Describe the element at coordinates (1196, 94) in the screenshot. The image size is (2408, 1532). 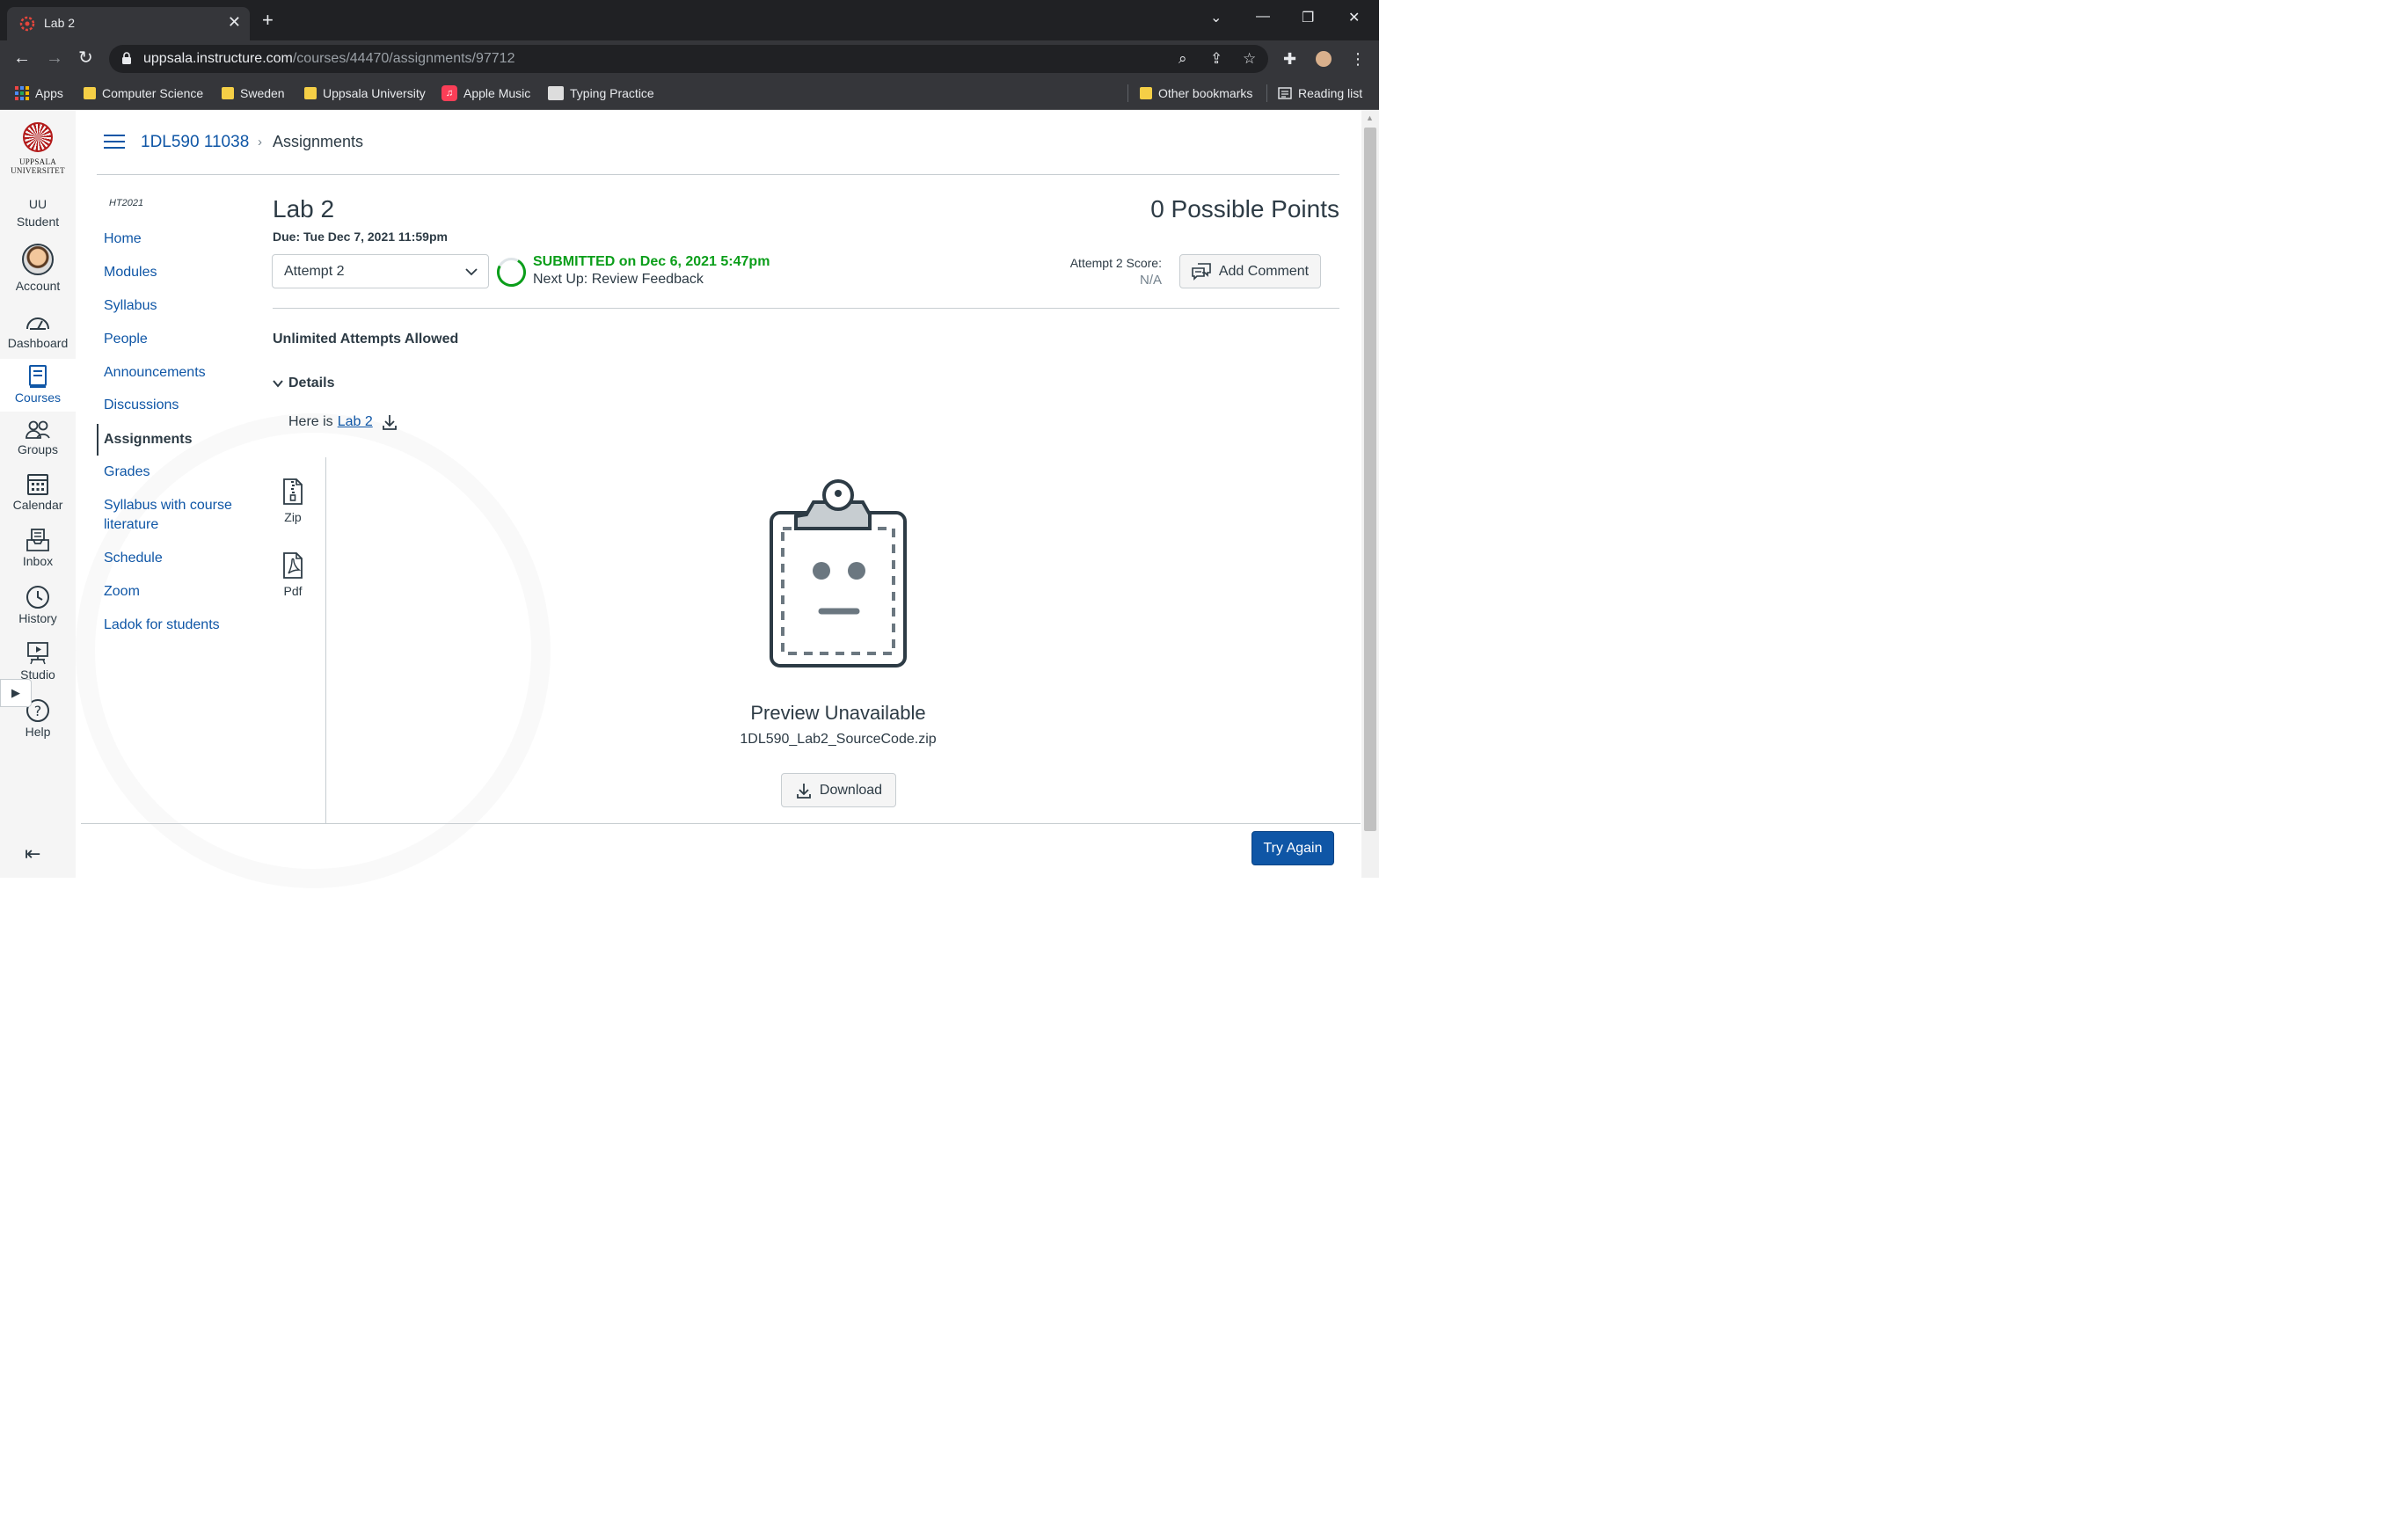
I see `bookmark-other: Other bookmarks` at that location.